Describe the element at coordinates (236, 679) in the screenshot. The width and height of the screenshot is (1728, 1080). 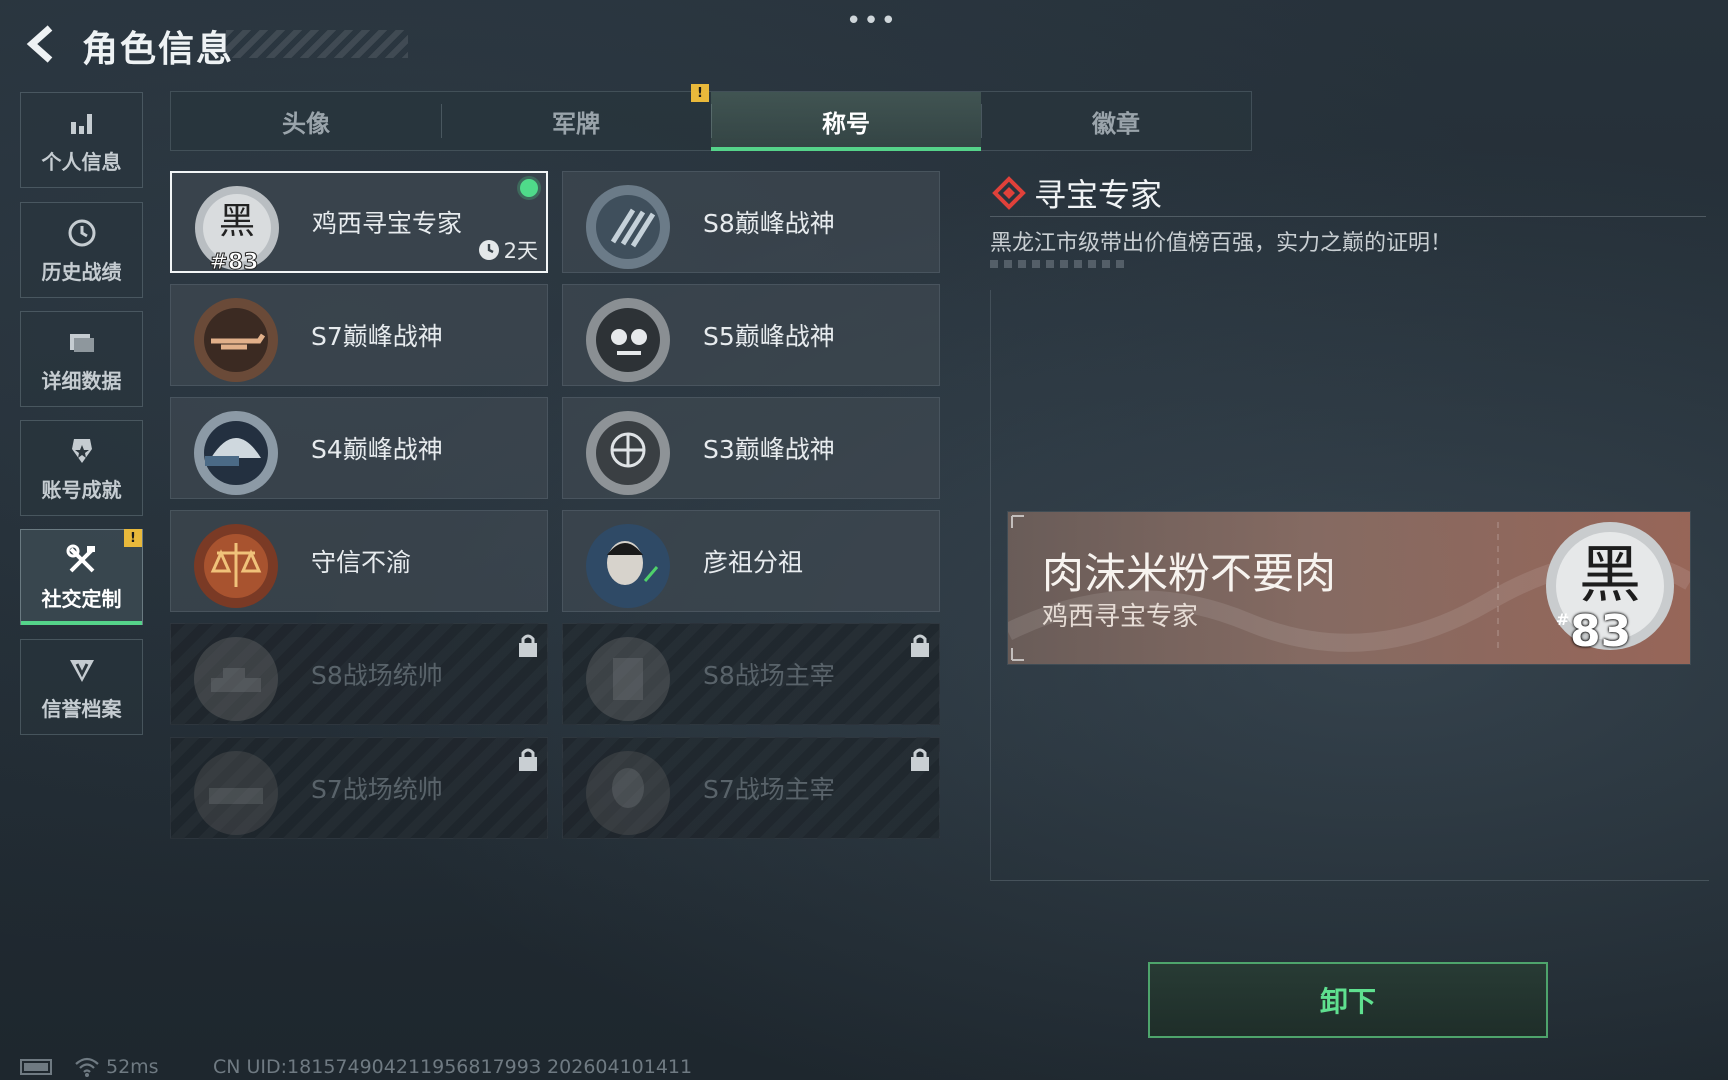
I see `tank-emblem-icon` at that location.